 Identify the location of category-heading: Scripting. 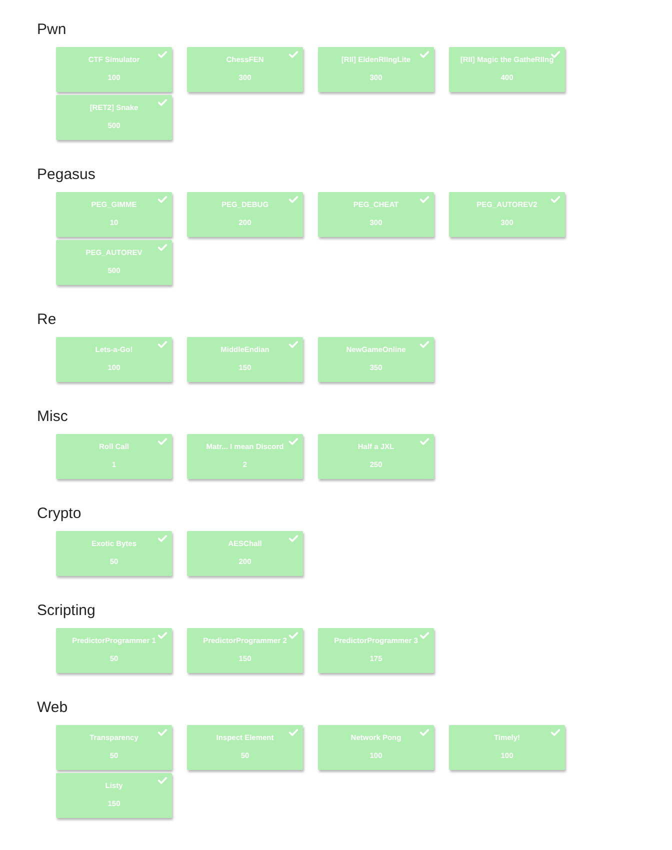
(66, 611).